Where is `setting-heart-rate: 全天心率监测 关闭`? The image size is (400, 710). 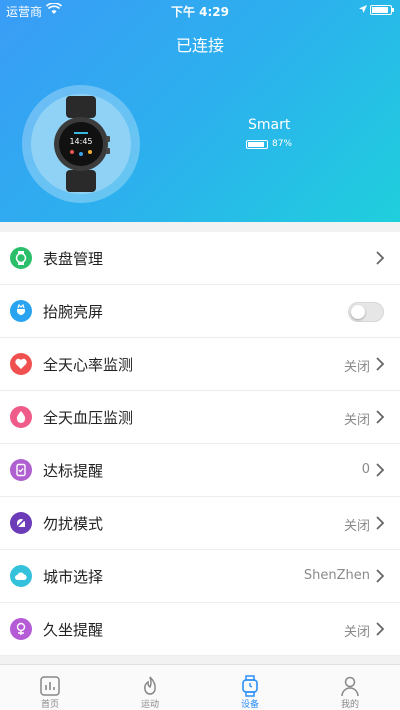 setting-heart-rate: 全天心率监测 关闭 is located at coordinates (200, 364).